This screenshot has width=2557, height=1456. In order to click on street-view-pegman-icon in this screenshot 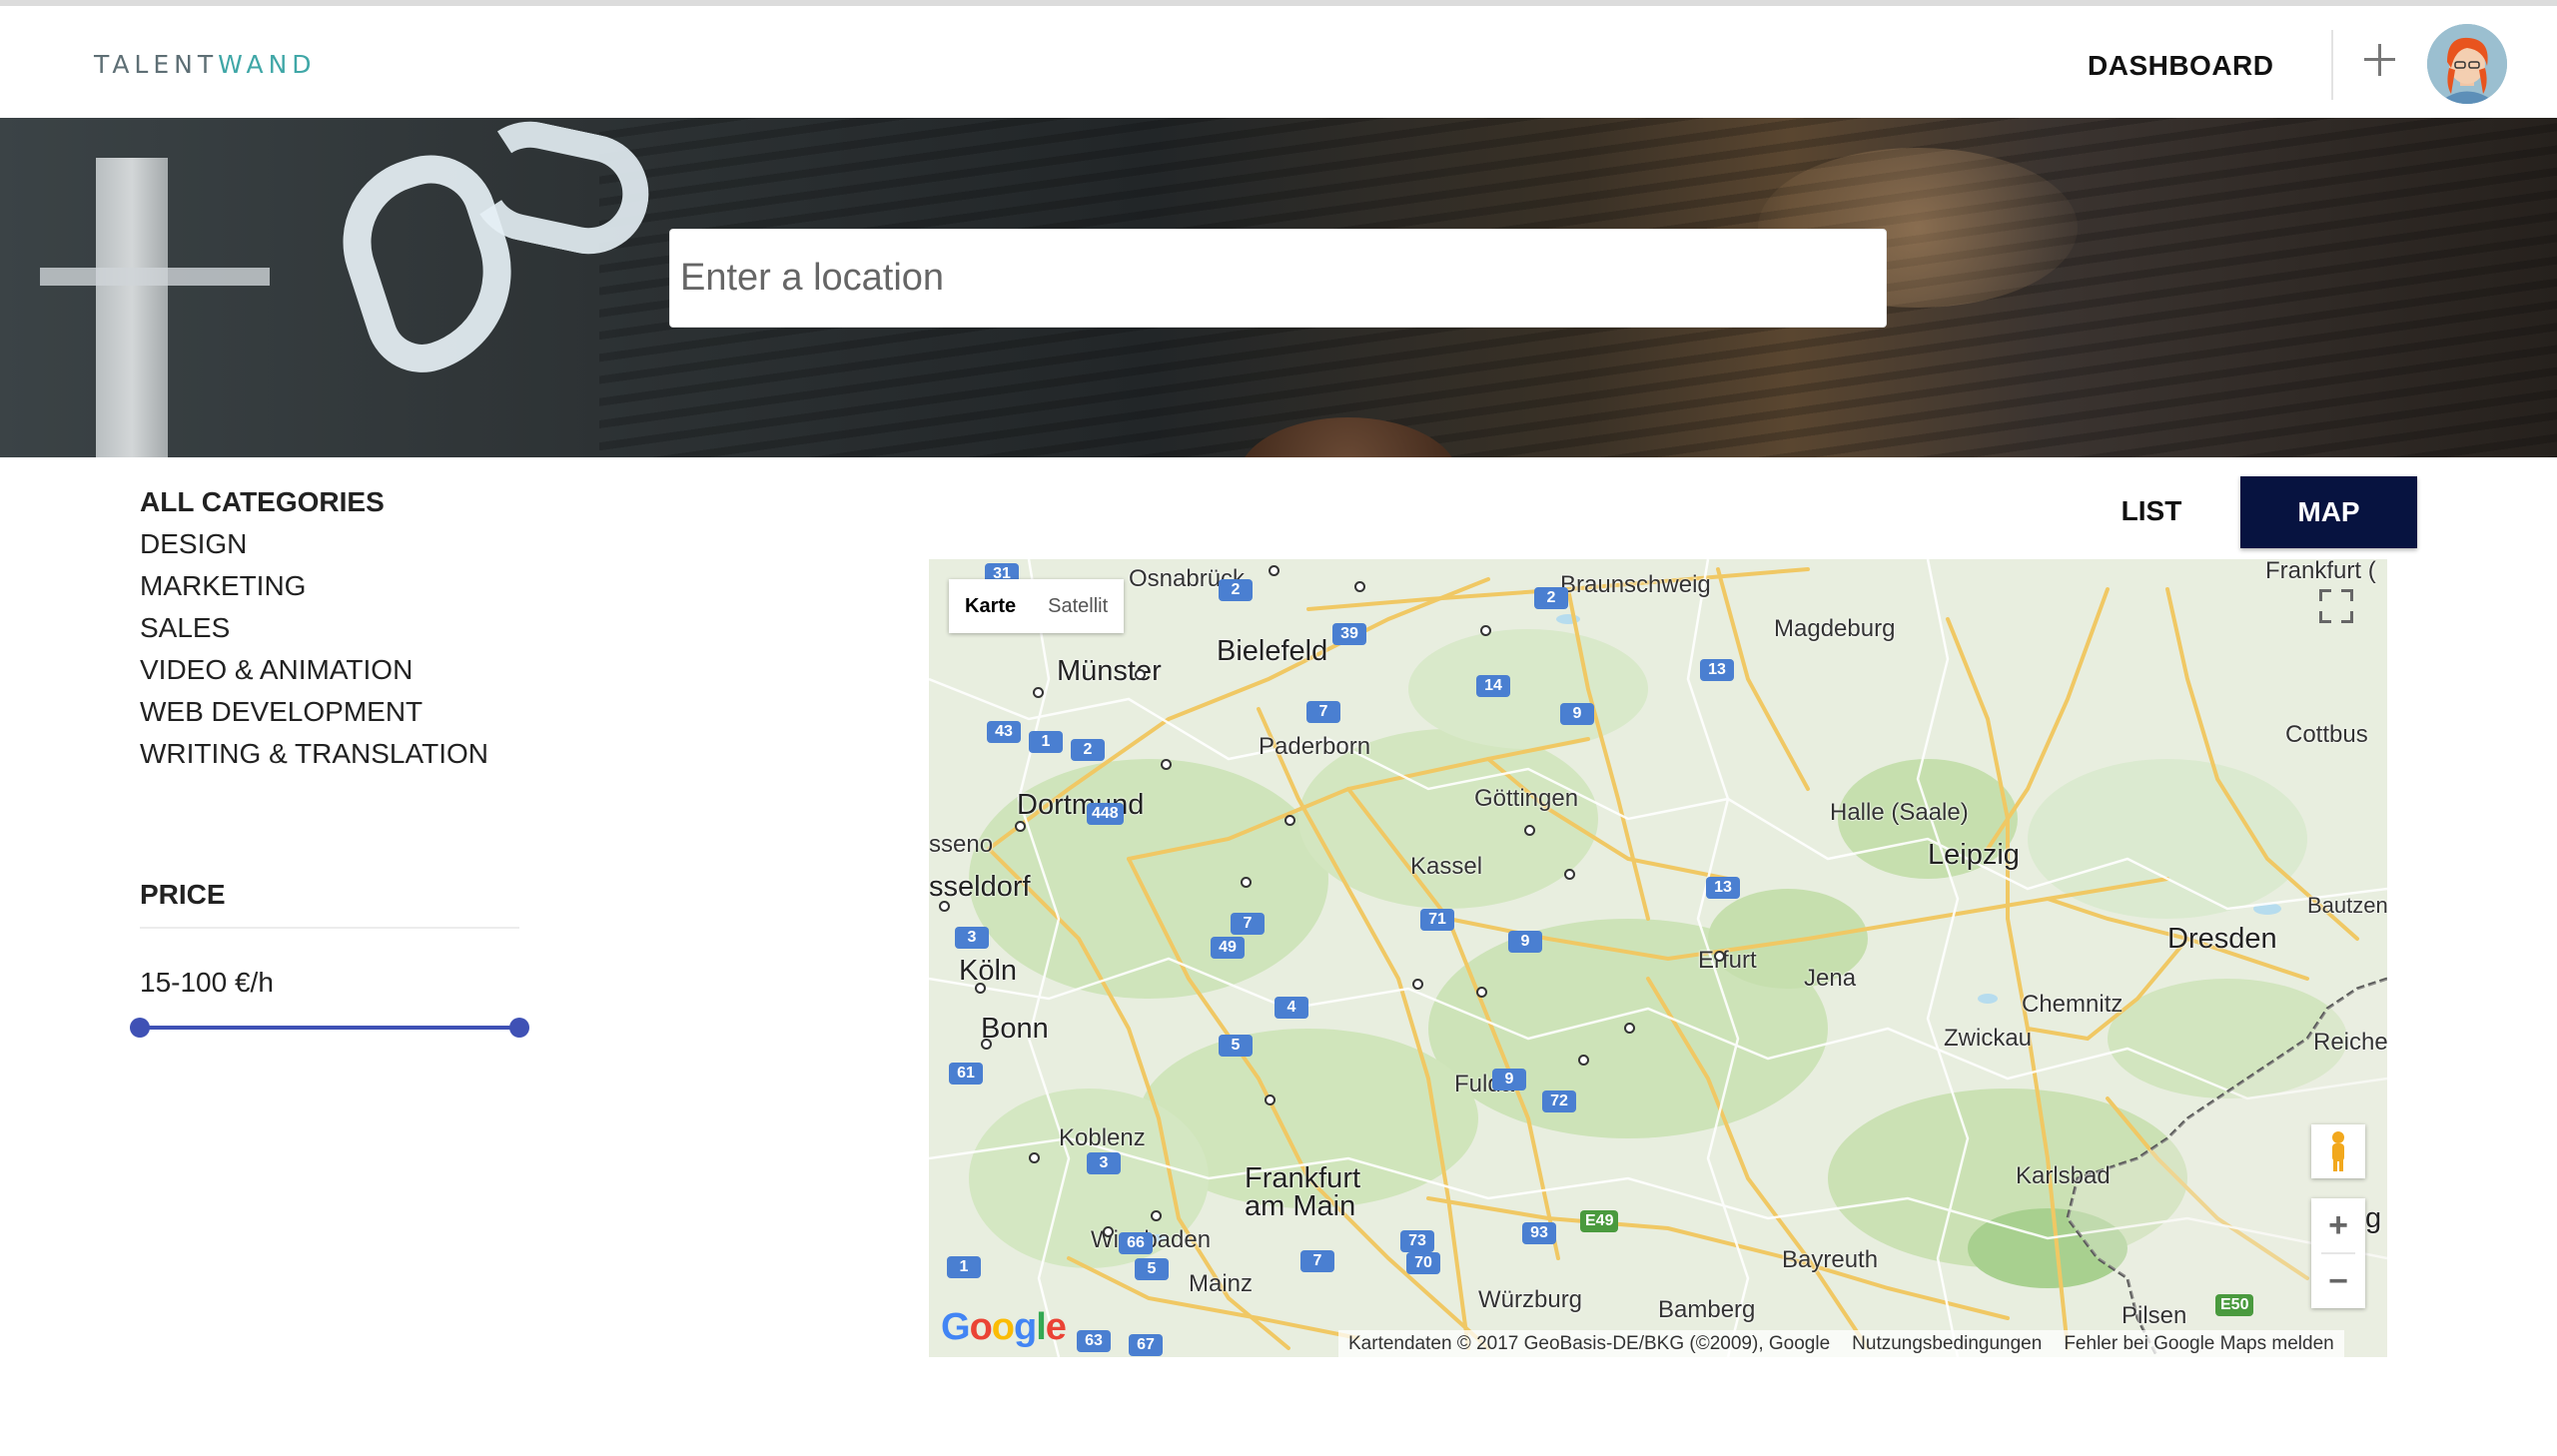, I will do `click(2338, 1151)`.